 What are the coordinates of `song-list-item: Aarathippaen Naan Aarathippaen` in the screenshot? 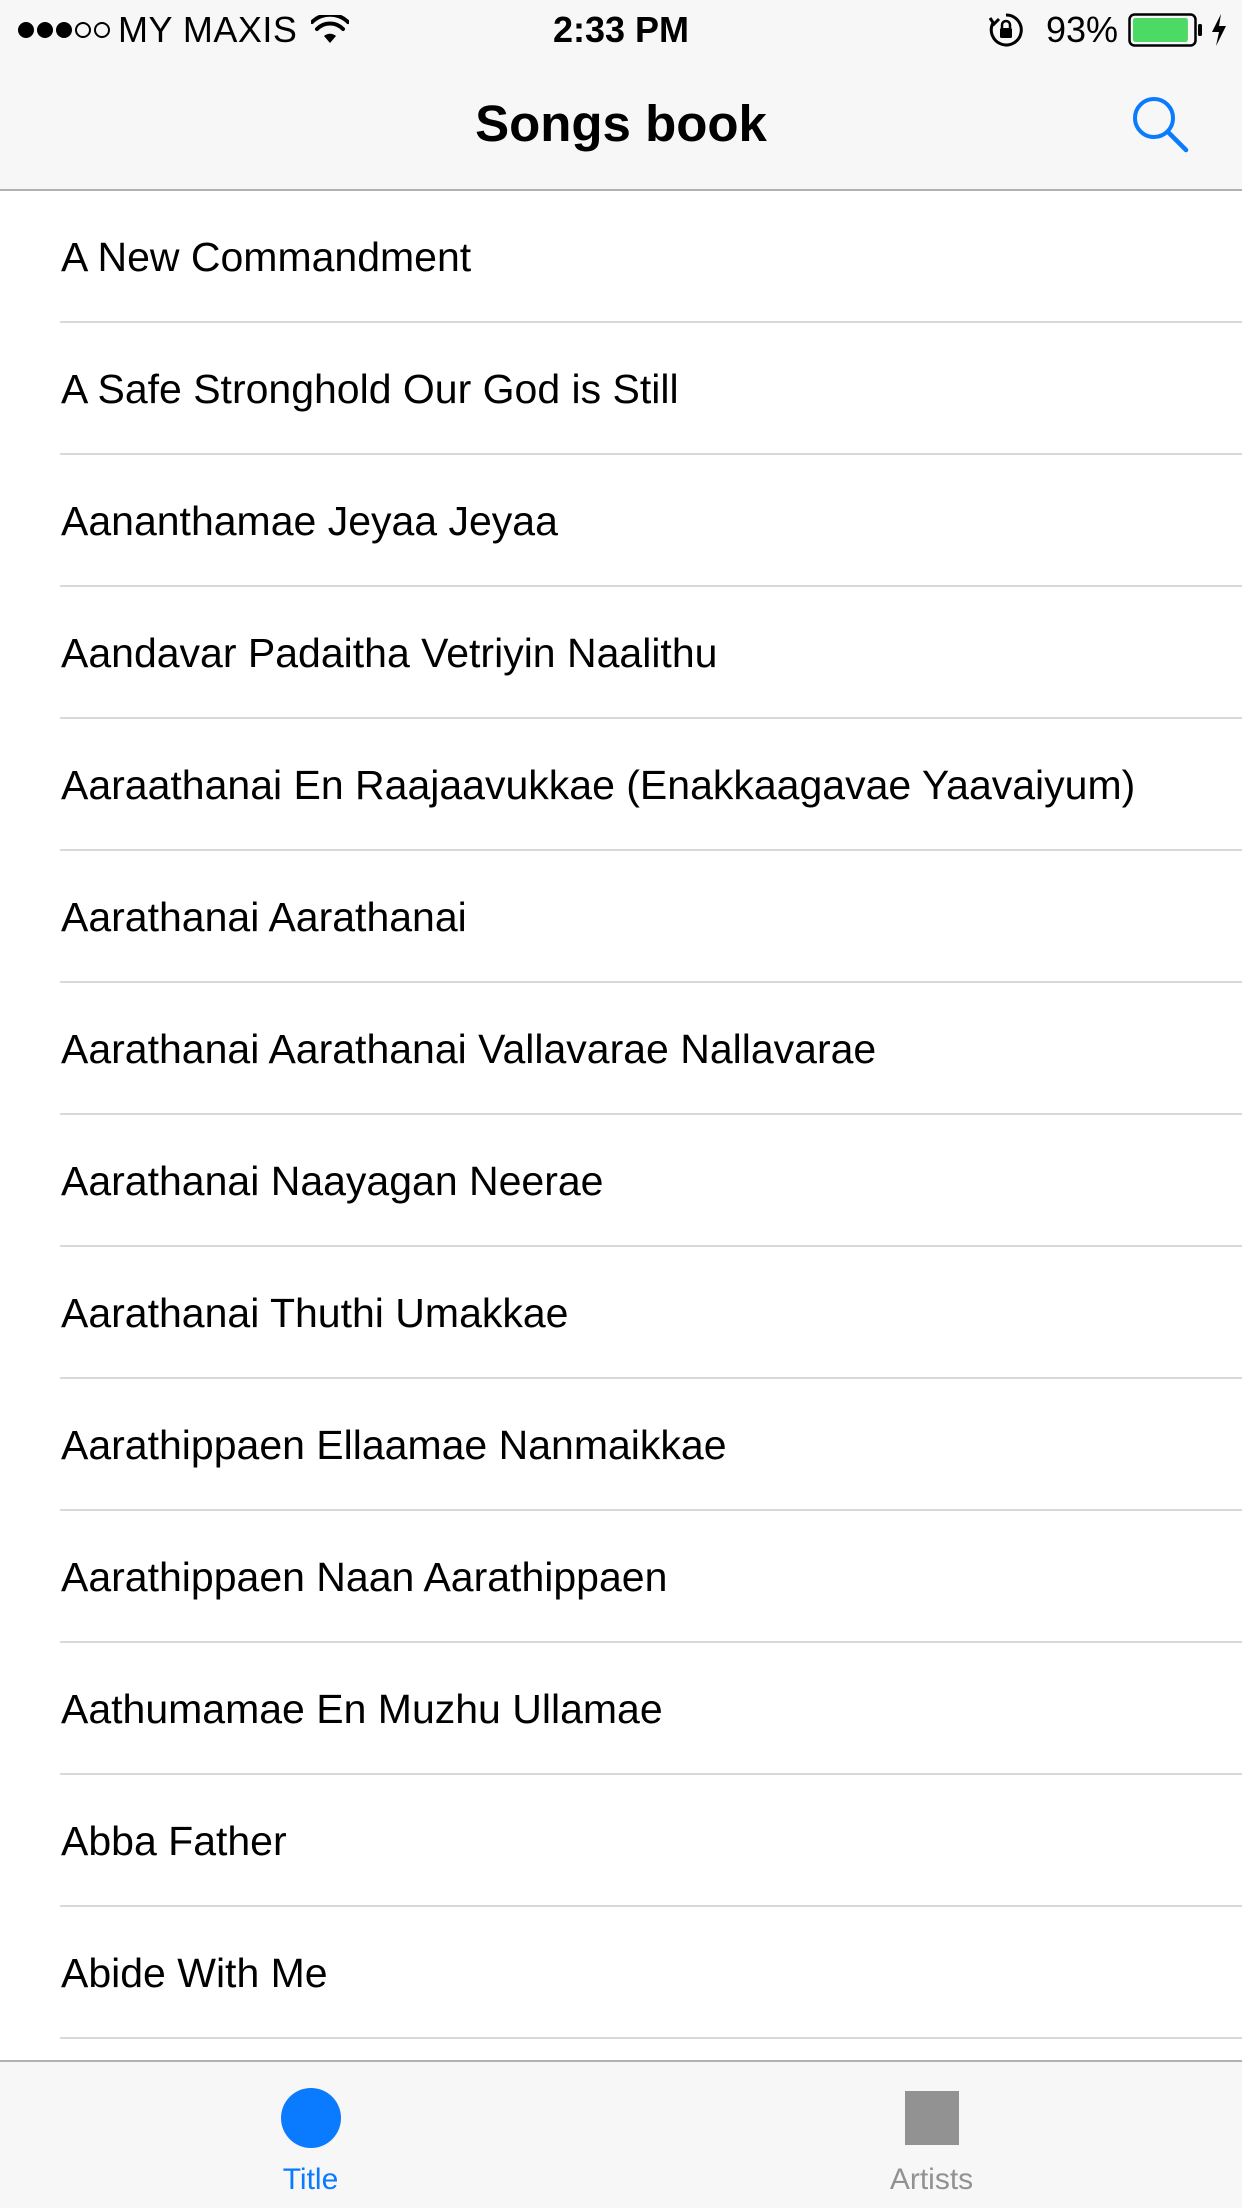 It's located at (621, 1577).